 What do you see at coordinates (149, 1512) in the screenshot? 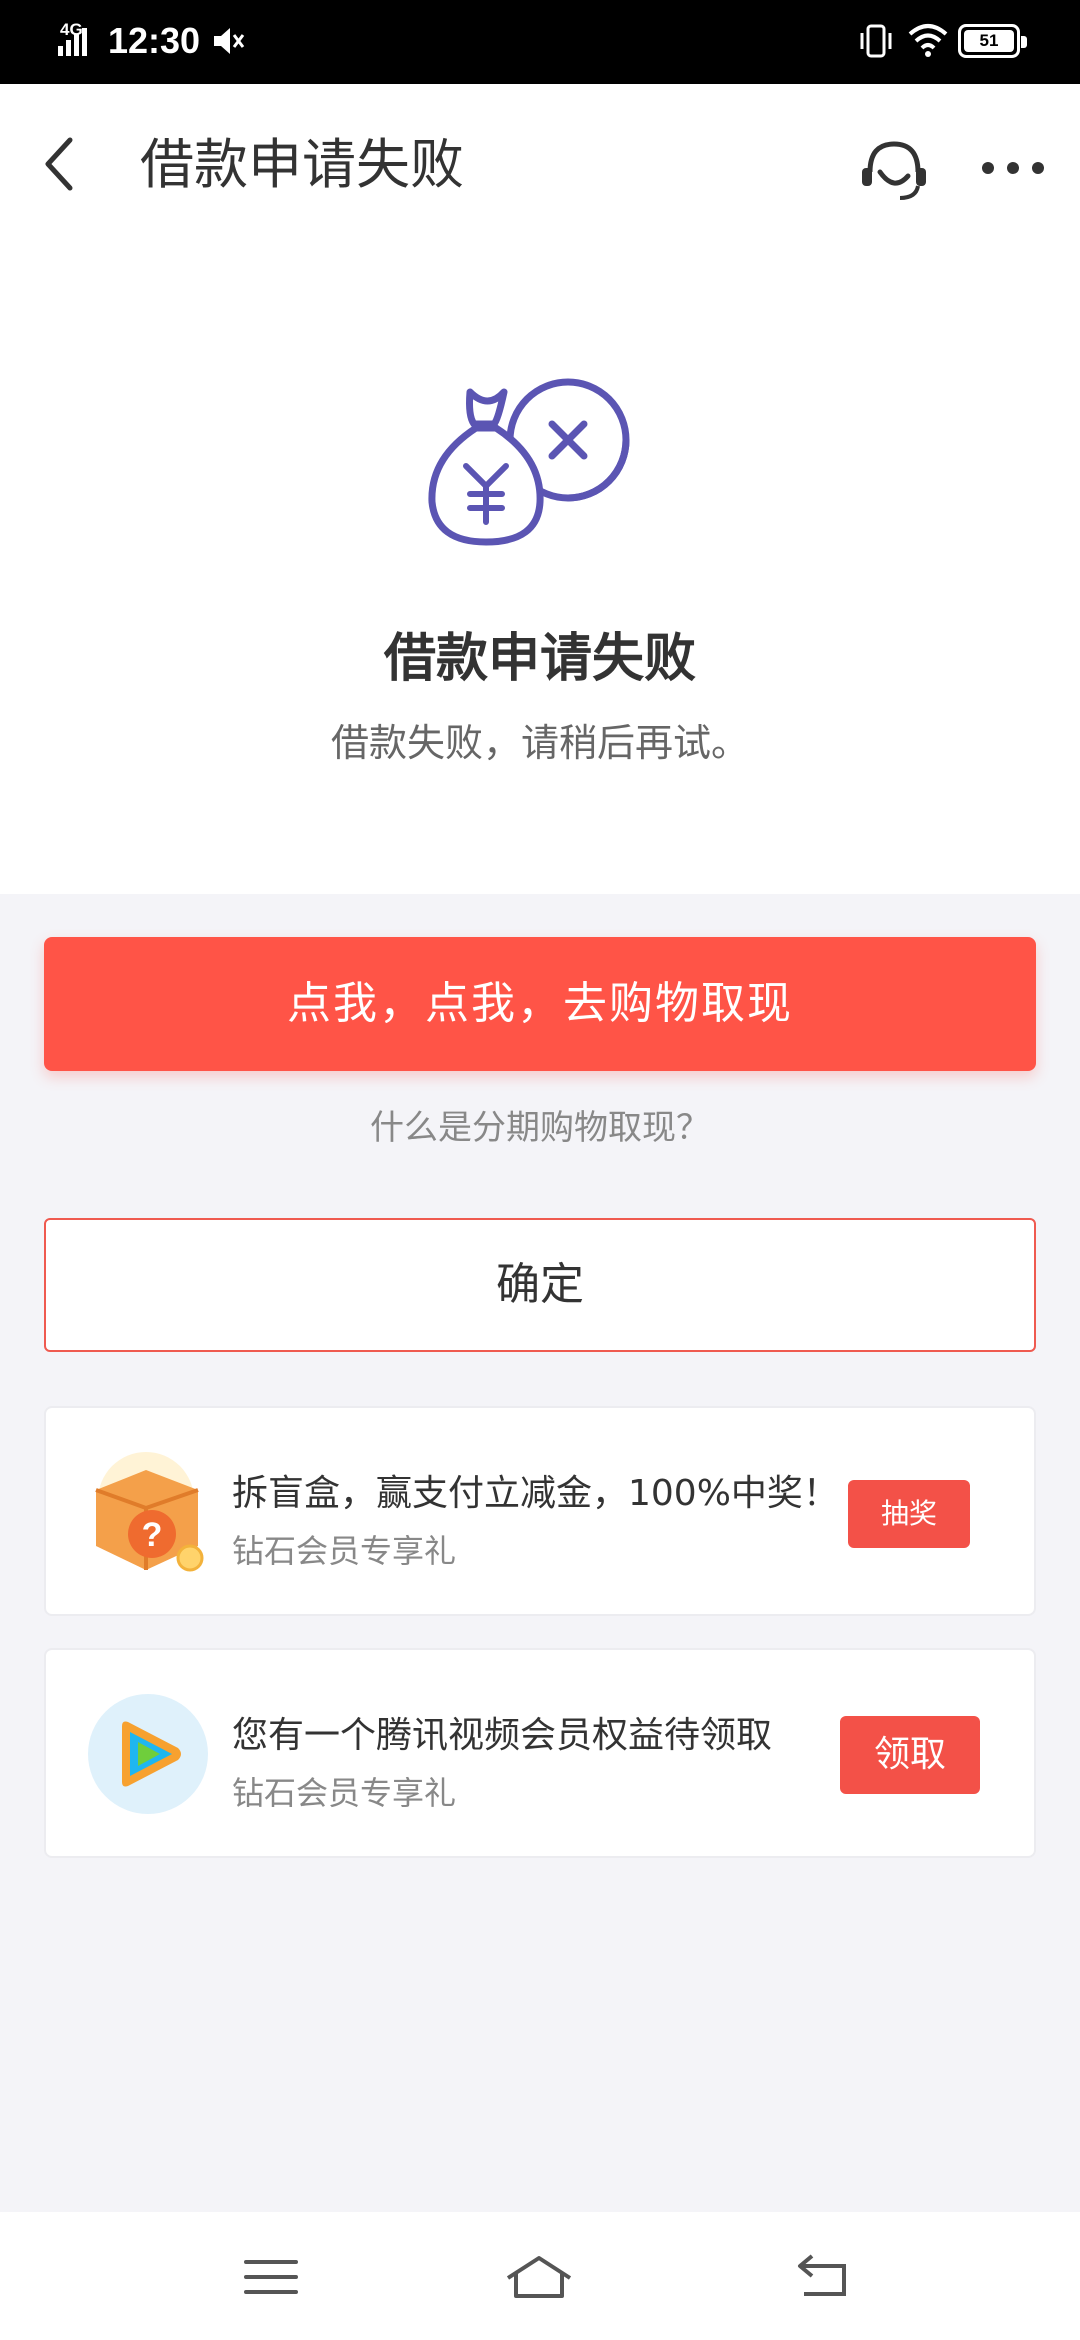
I see `blind-box-icon: ?` at bounding box center [149, 1512].